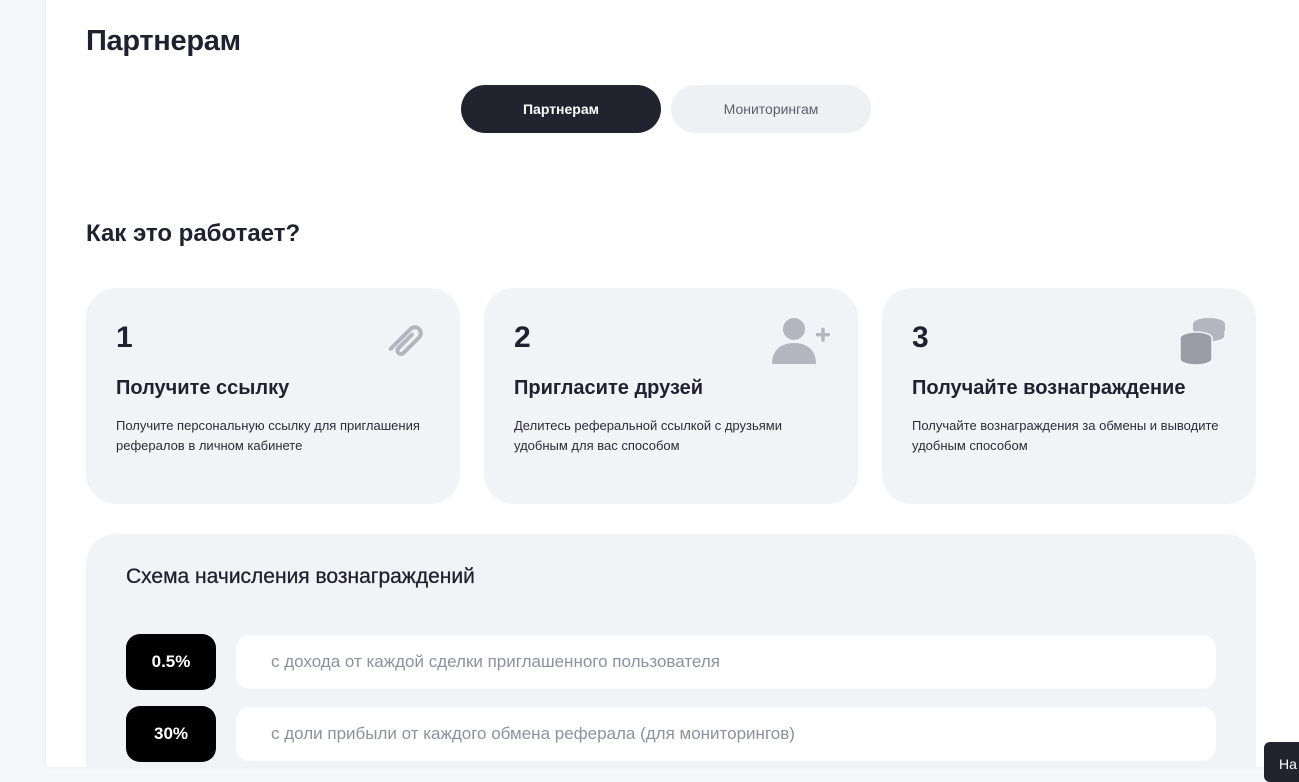 This screenshot has width=1299, height=782. I want to click on reward-scheme-title: Схема начисления вознаграждений, so click(300, 576).